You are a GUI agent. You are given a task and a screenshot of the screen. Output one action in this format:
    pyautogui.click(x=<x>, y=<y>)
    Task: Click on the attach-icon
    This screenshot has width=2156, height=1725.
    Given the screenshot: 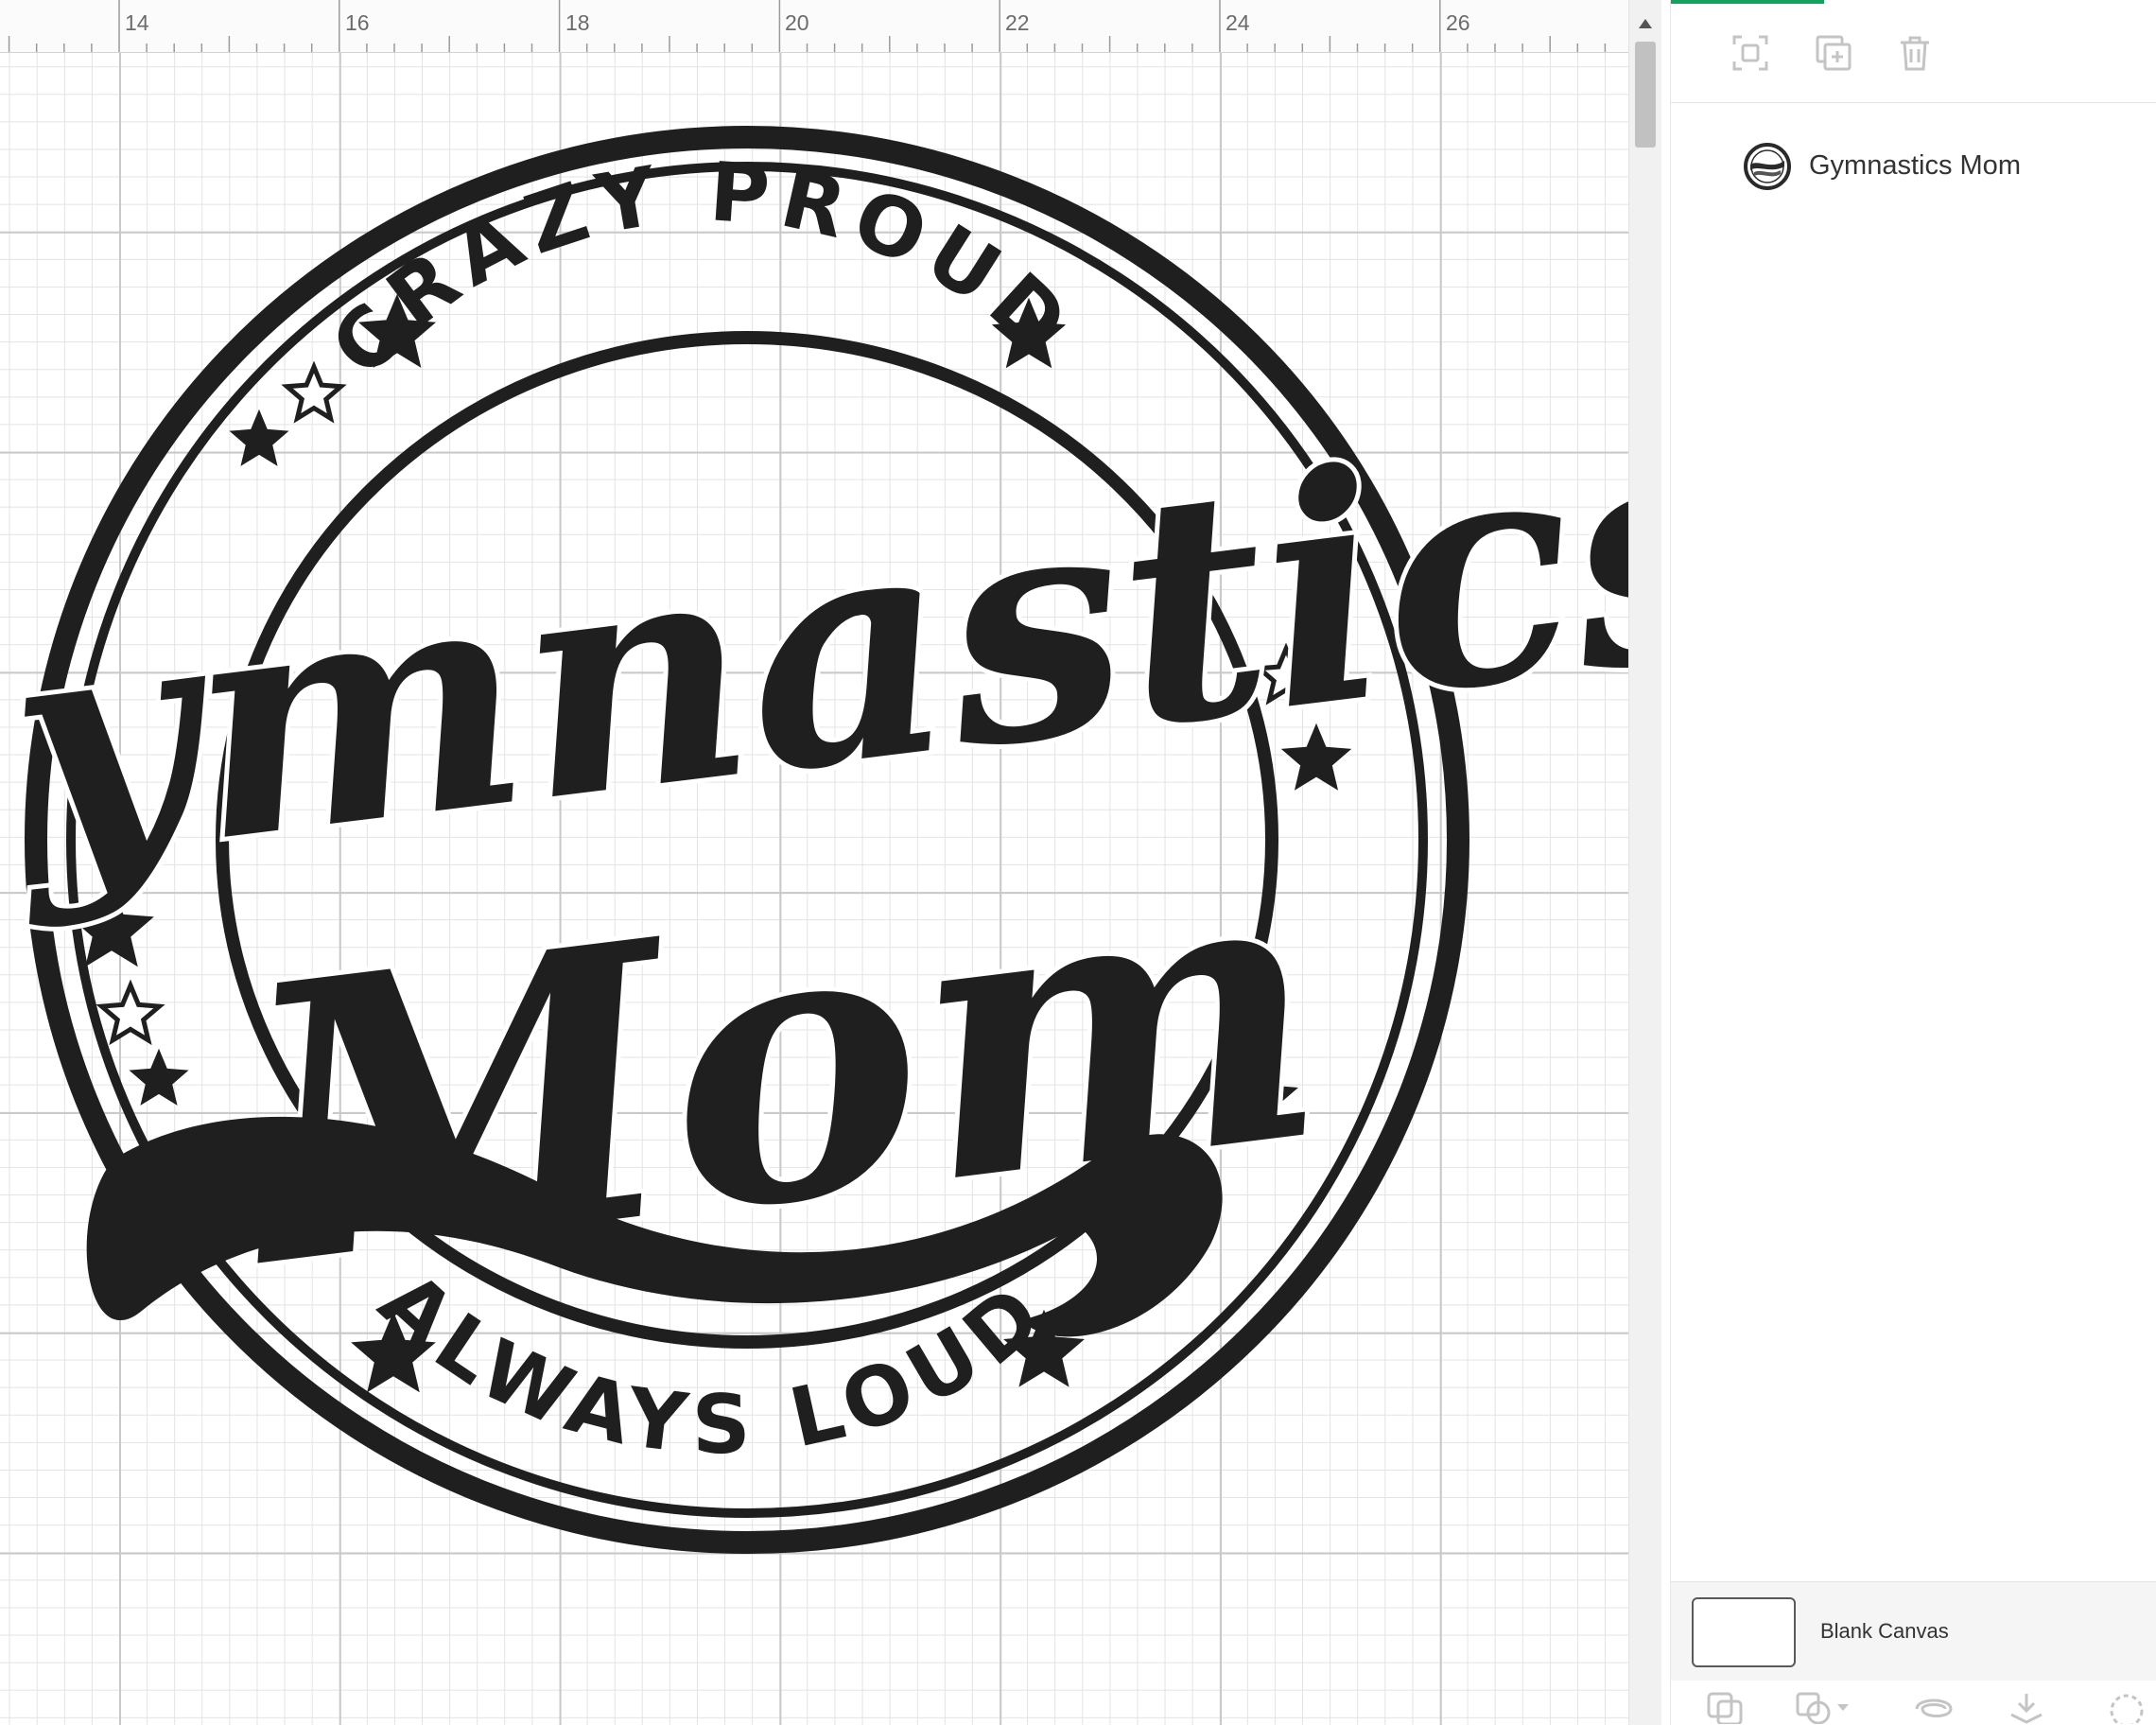 What is the action you would take?
    pyautogui.click(x=1934, y=1708)
    